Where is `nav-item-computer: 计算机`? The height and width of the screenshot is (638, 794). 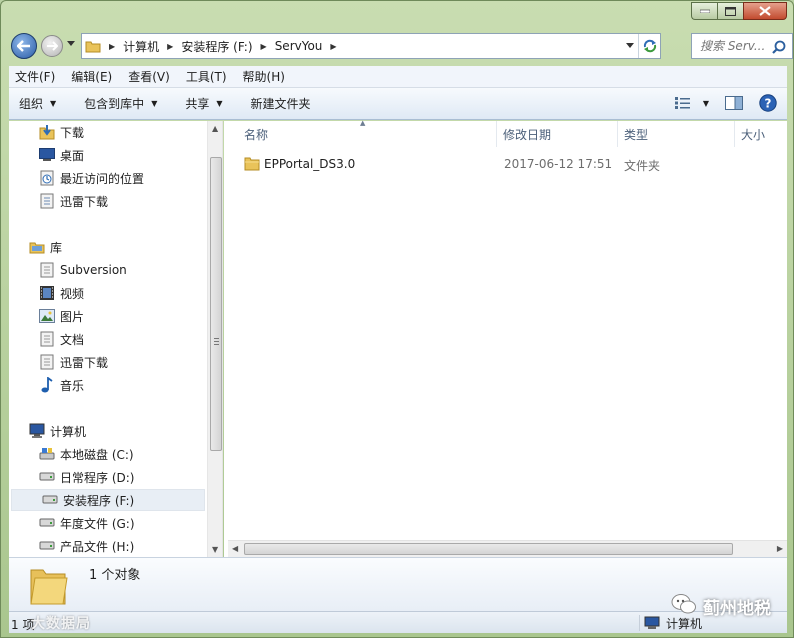
nav-item-computer: 计算机 is located at coordinates (107, 431).